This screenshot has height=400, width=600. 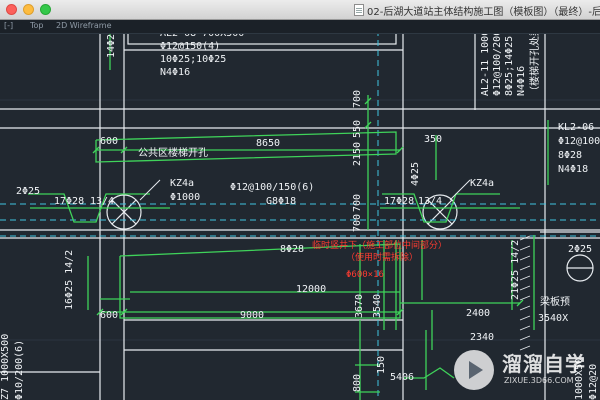 I want to click on dim-600-upper: 600, so click(x=109, y=141).